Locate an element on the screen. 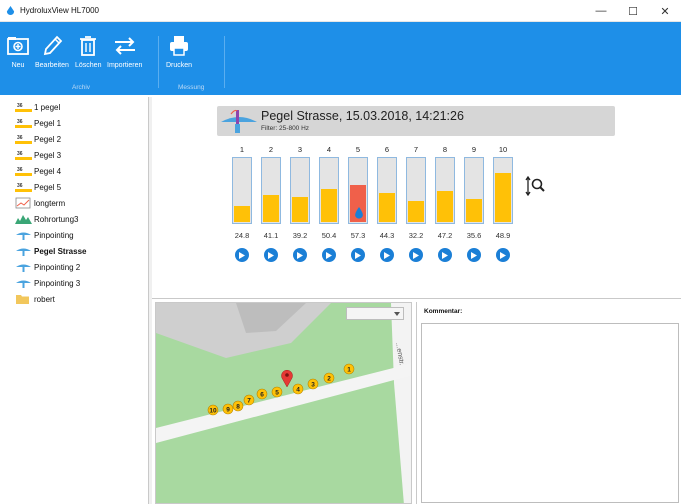  channel-number: 1 is located at coordinates (242, 149).